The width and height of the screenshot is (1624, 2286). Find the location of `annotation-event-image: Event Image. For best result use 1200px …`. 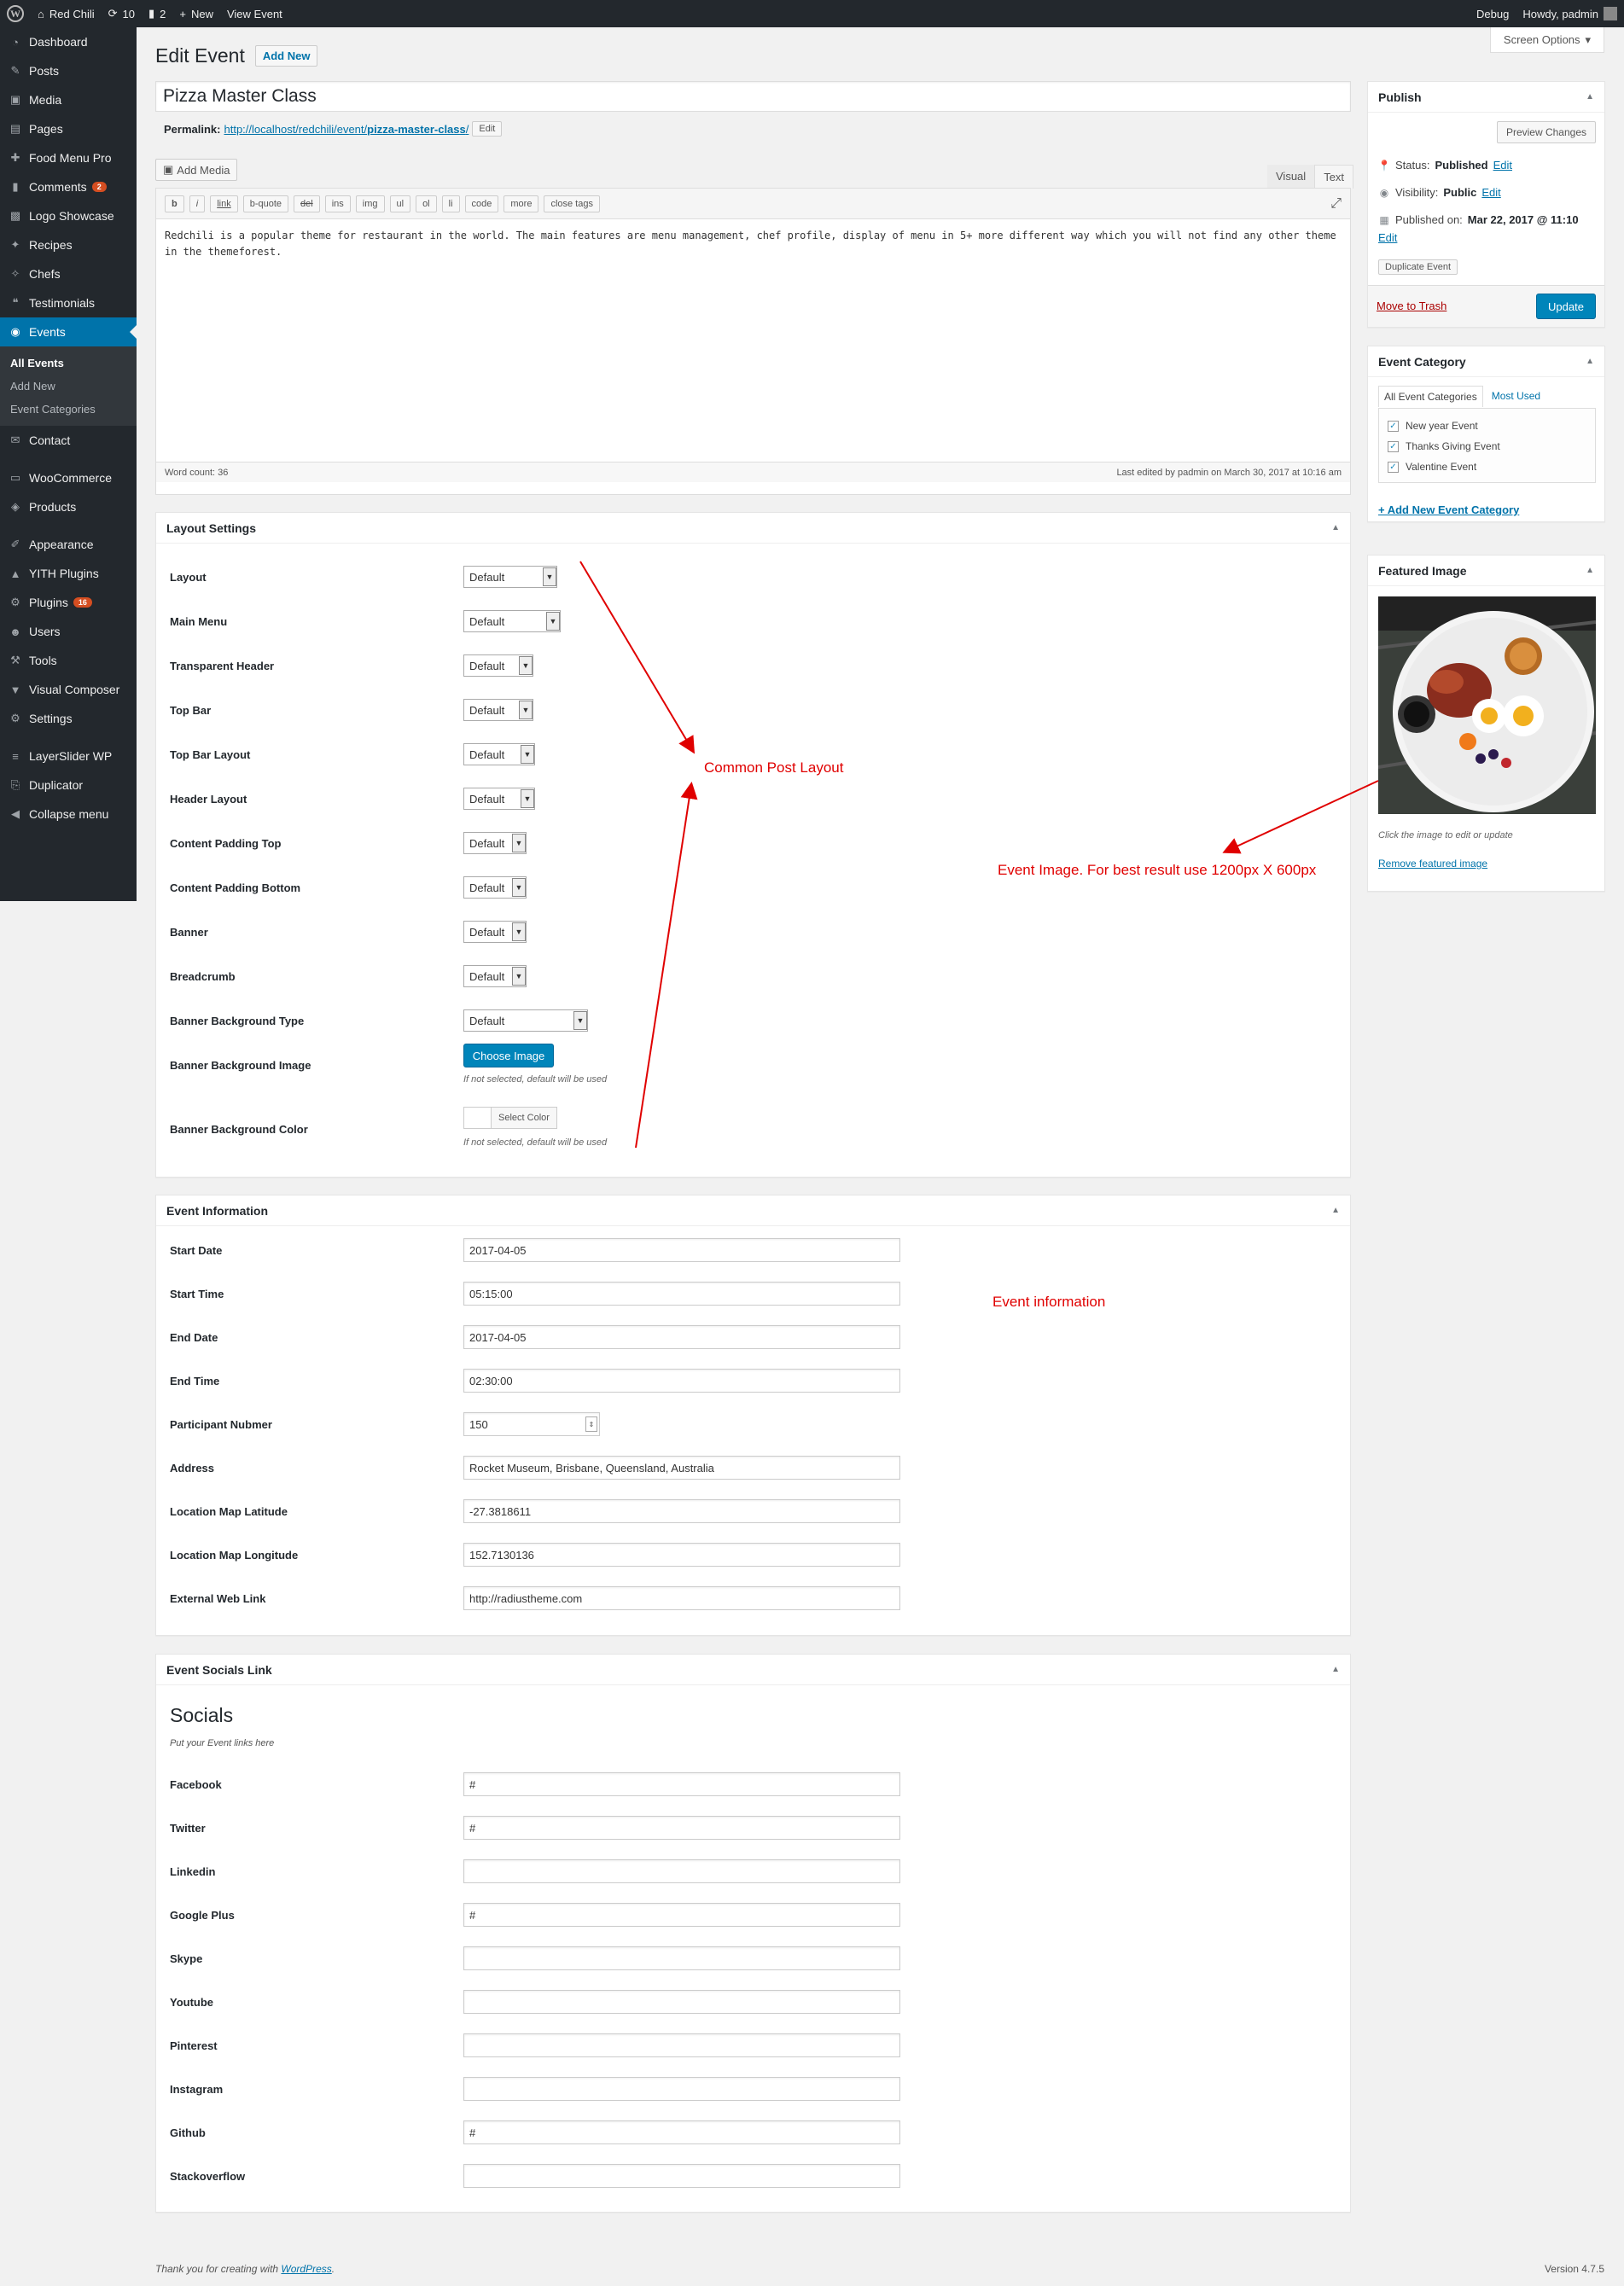

annotation-event-image: Event Image. For best result use 1200px … is located at coordinates (1157, 870).